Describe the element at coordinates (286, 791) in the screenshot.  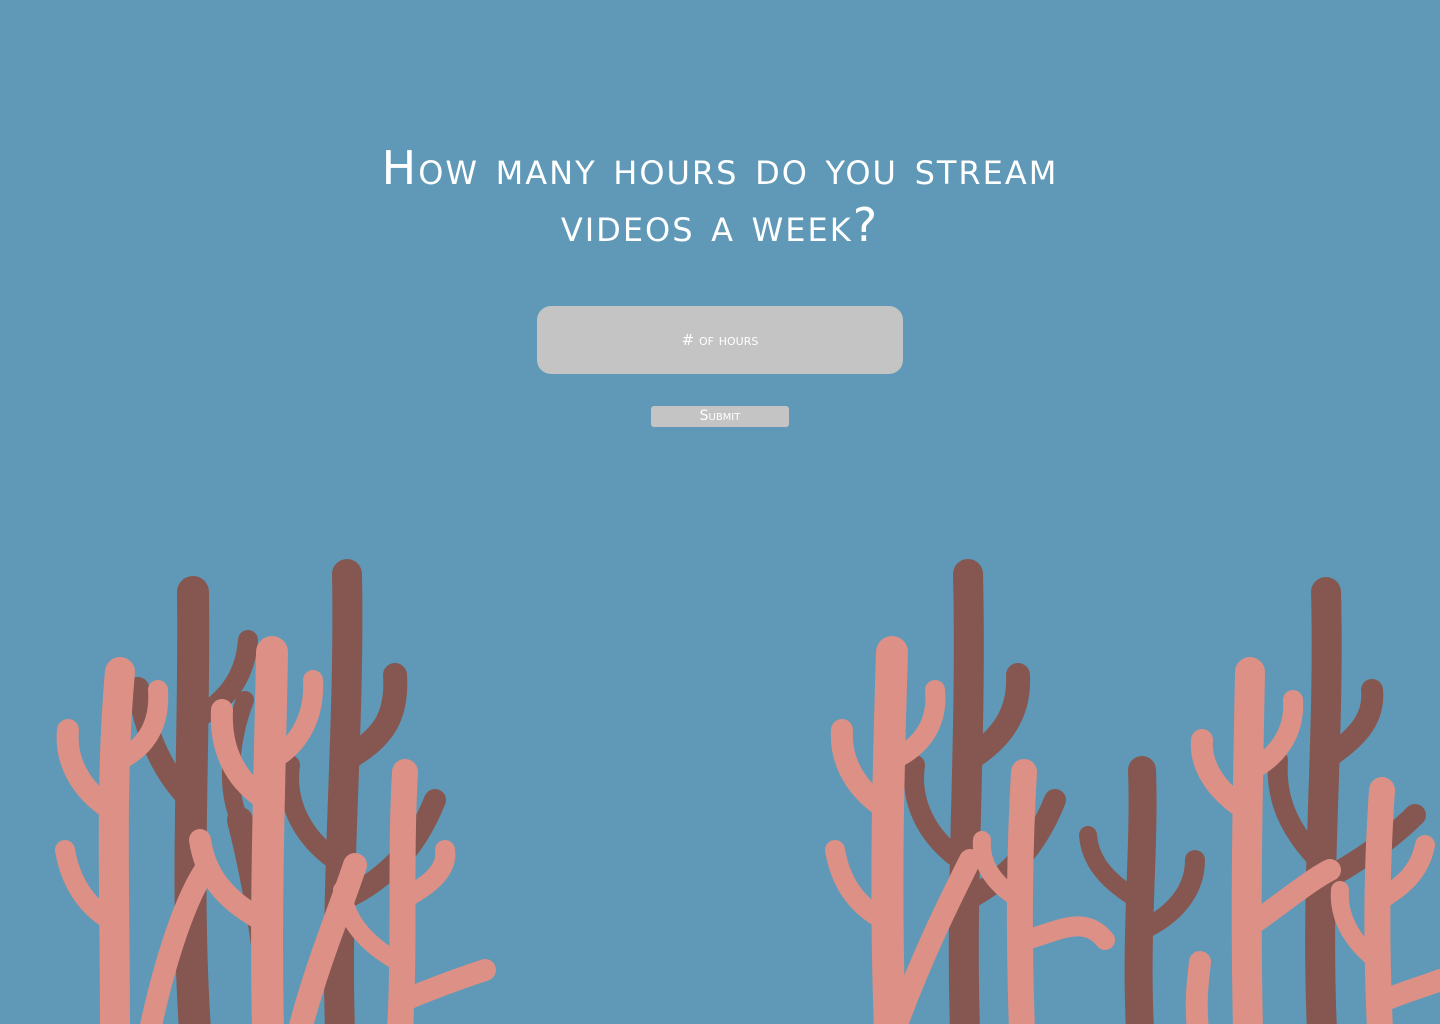
I see `coral-left-dark` at that location.